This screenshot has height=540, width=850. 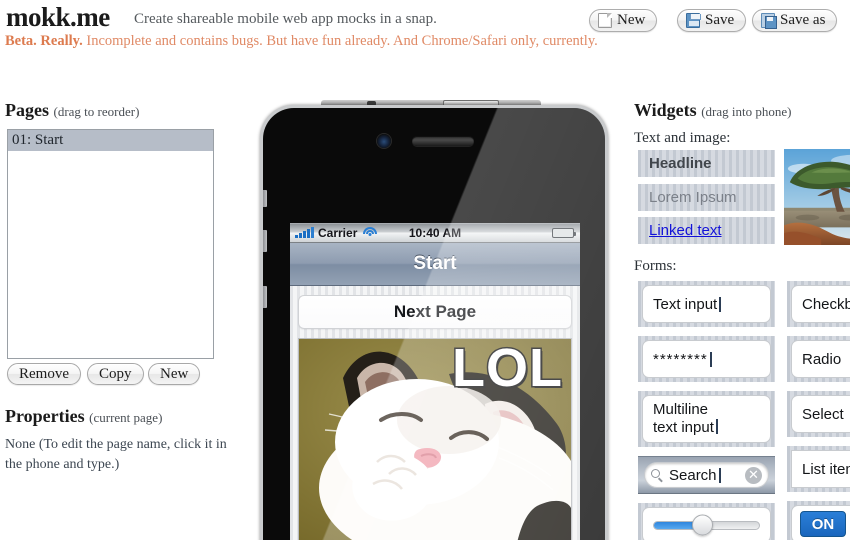 What do you see at coordinates (265, 198) in the screenshot?
I see `phone-mute-switch` at bounding box center [265, 198].